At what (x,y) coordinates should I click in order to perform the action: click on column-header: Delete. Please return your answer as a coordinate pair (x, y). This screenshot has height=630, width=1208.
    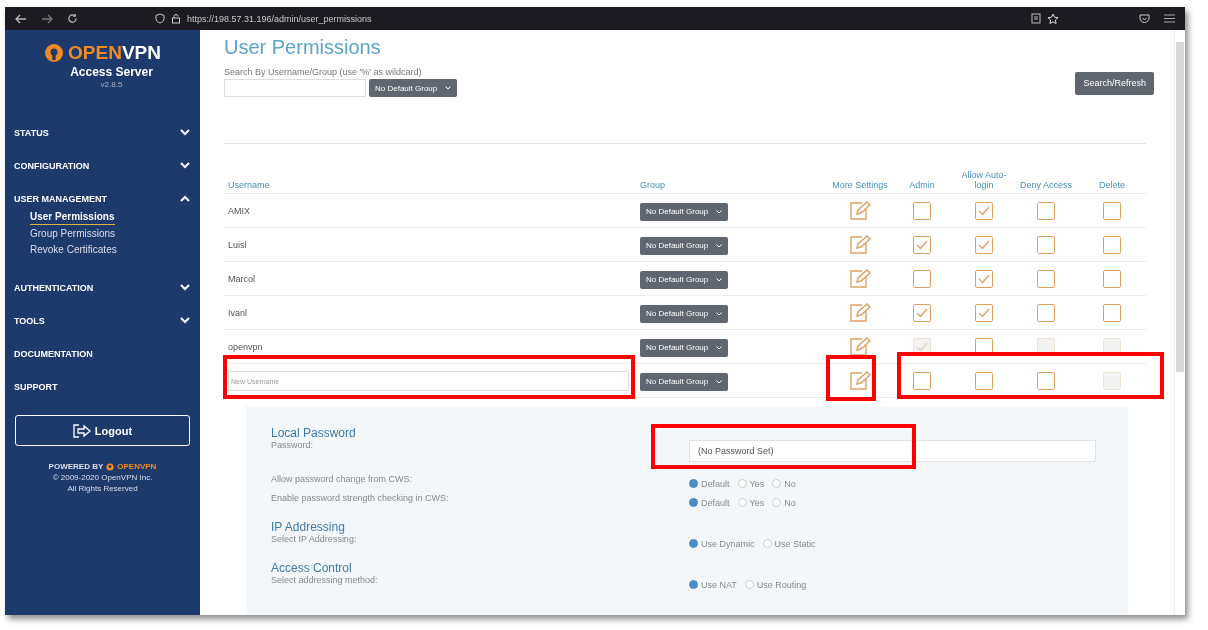
    Looking at the image, I should click on (1112, 185).